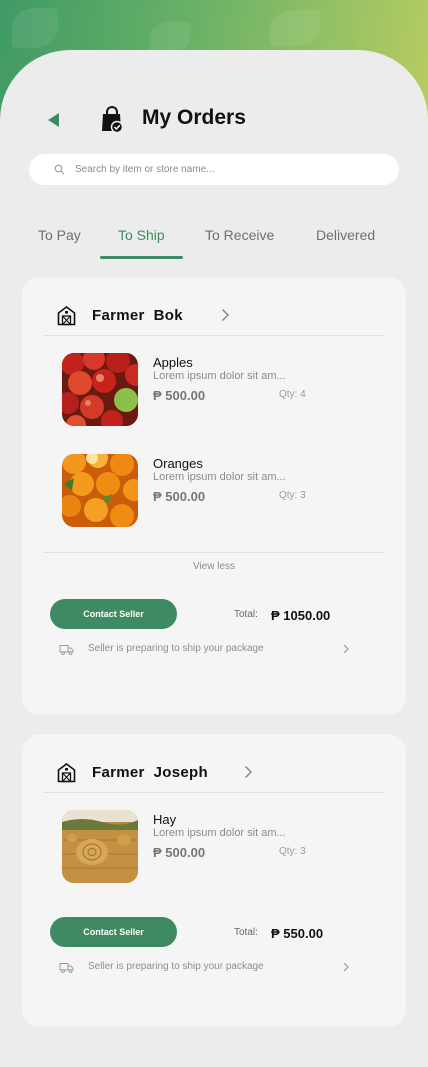 This screenshot has width=428, height=1067. What do you see at coordinates (59, 243) in the screenshot?
I see `tab-to-pay: To Pay` at bounding box center [59, 243].